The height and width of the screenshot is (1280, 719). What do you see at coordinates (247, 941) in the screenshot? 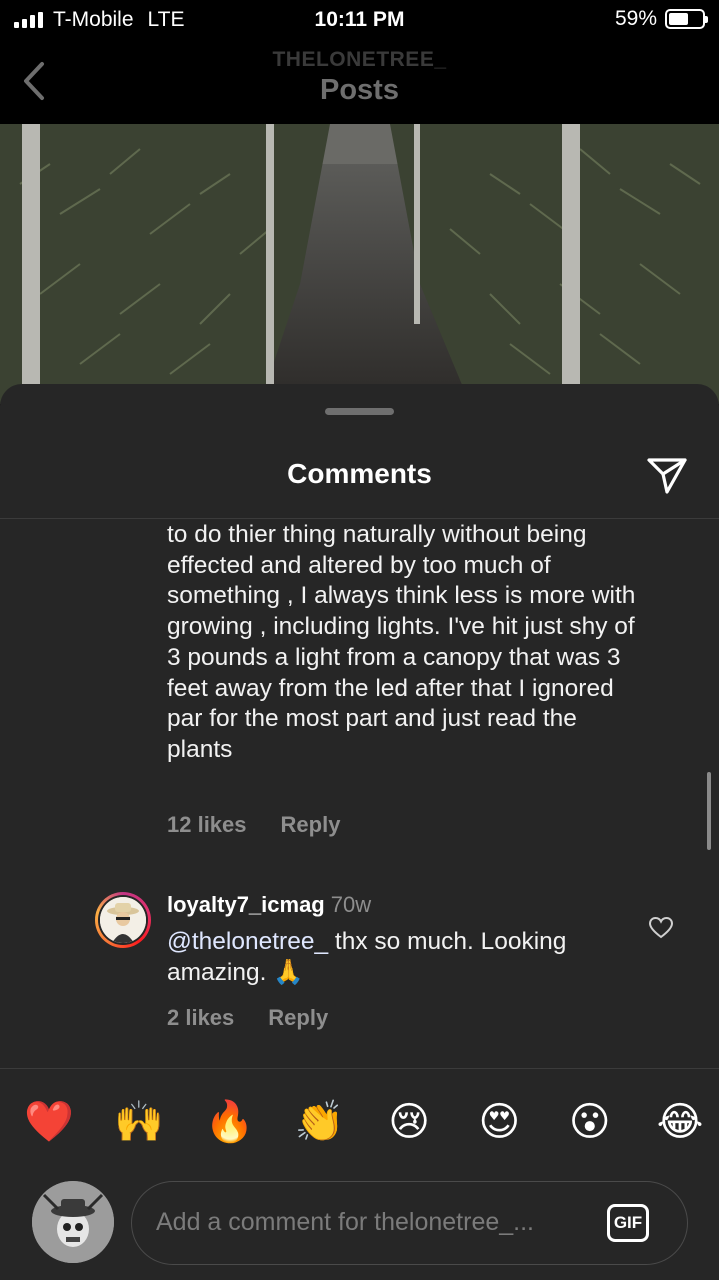
I see `mention-link: @thelonetree_` at bounding box center [247, 941].